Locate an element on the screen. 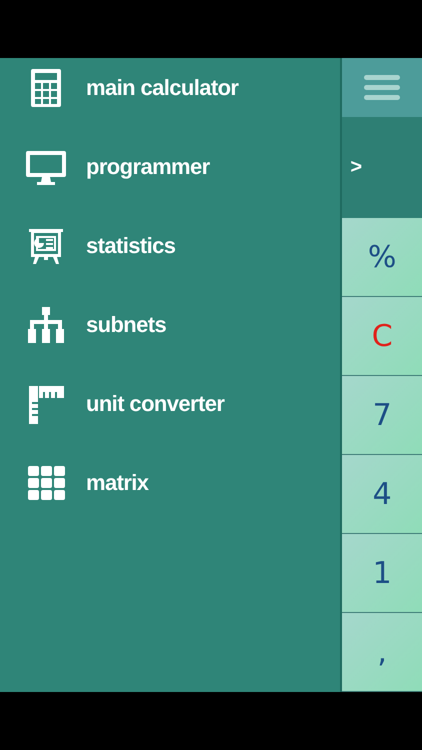 The width and height of the screenshot is (422, 750). menu-icon is located at coordinates (382, 87).